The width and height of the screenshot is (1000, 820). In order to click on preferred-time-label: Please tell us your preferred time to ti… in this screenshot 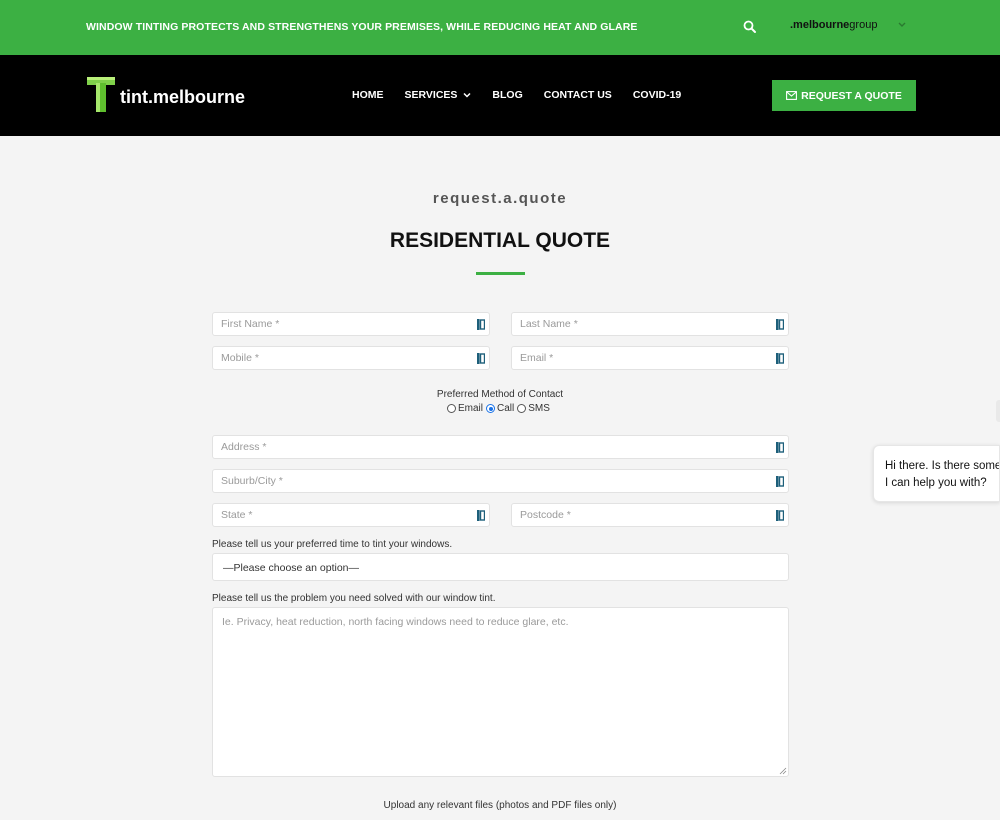, I will do `click(332, 544)`.